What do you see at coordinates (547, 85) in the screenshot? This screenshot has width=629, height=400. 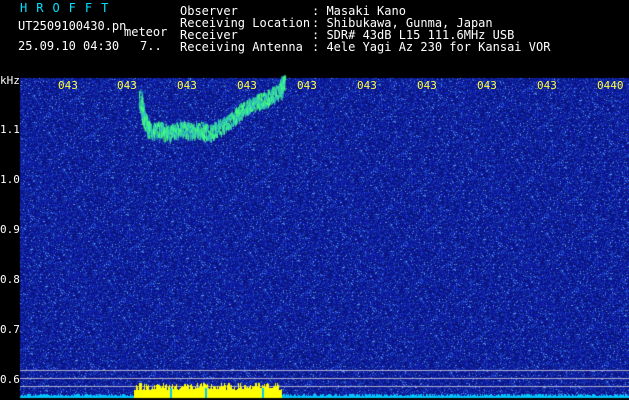 I see `x-tick-8: 043` at bounding box center [547, 85].